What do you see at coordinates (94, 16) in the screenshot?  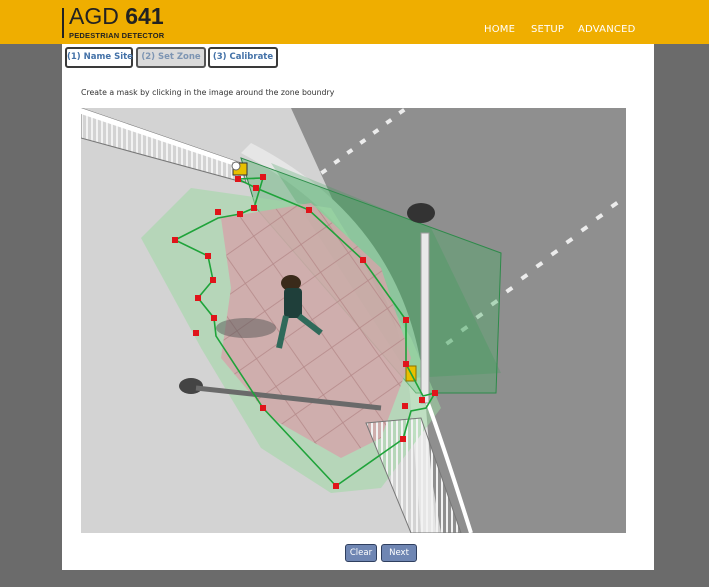 I see `logo-brand: AGD` at bounding box center [94, 16].